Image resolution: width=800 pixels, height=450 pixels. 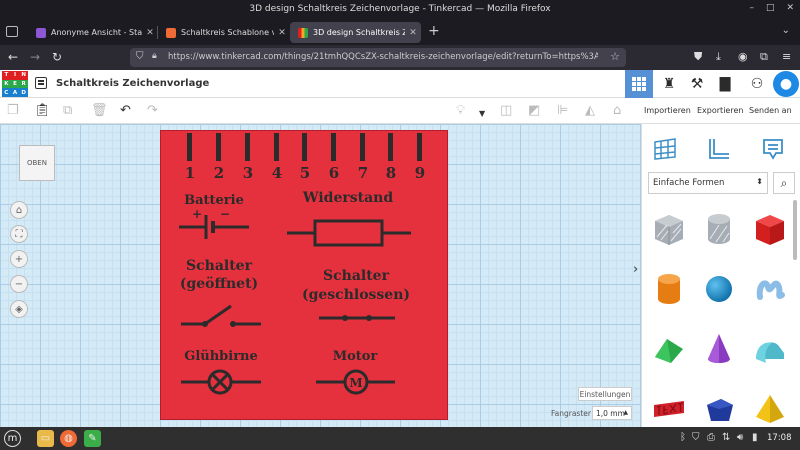 I want to click on shape-roof, so click(x=669, y=349).